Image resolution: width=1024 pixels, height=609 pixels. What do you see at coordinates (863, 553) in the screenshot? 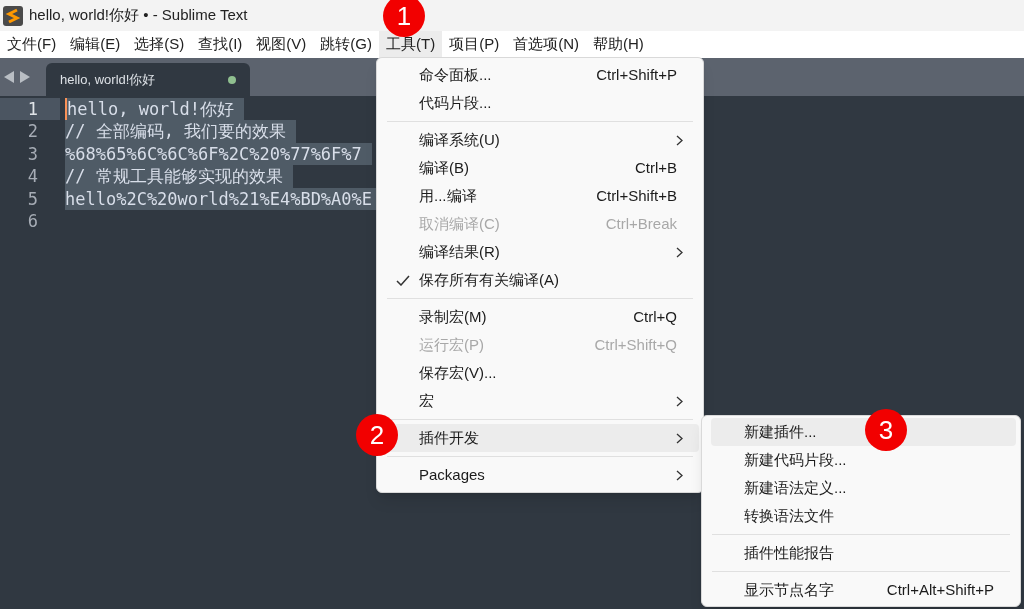
I see `menu-item: 插件性能报告` at bounding box center [863, 553].